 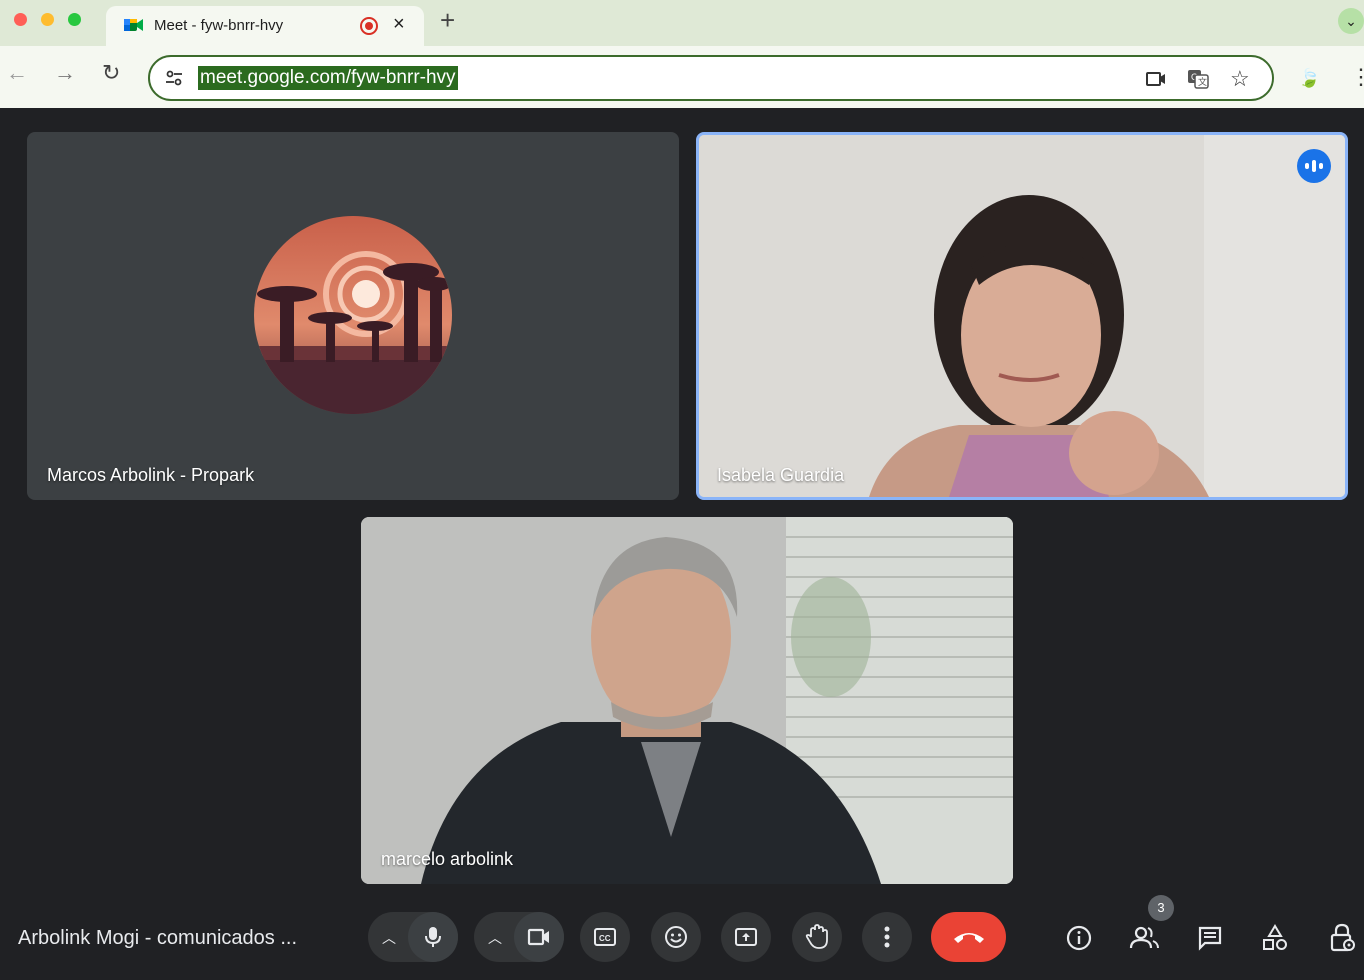 I want to click on svg-text: 文, so click(x=1202, y=81).